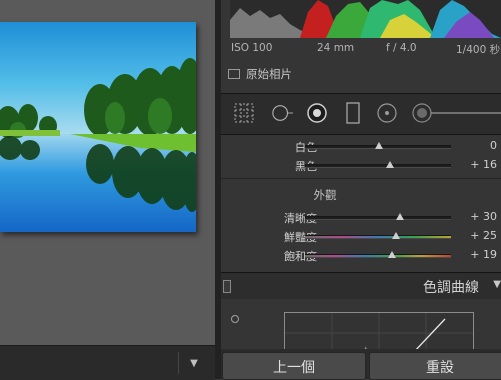 This screenshot has height=380, width=501. What do you see at coordinates (395, 235) in the screenshot?
I see `vibrance-slider-thumb` at bounding box center [395, 235].